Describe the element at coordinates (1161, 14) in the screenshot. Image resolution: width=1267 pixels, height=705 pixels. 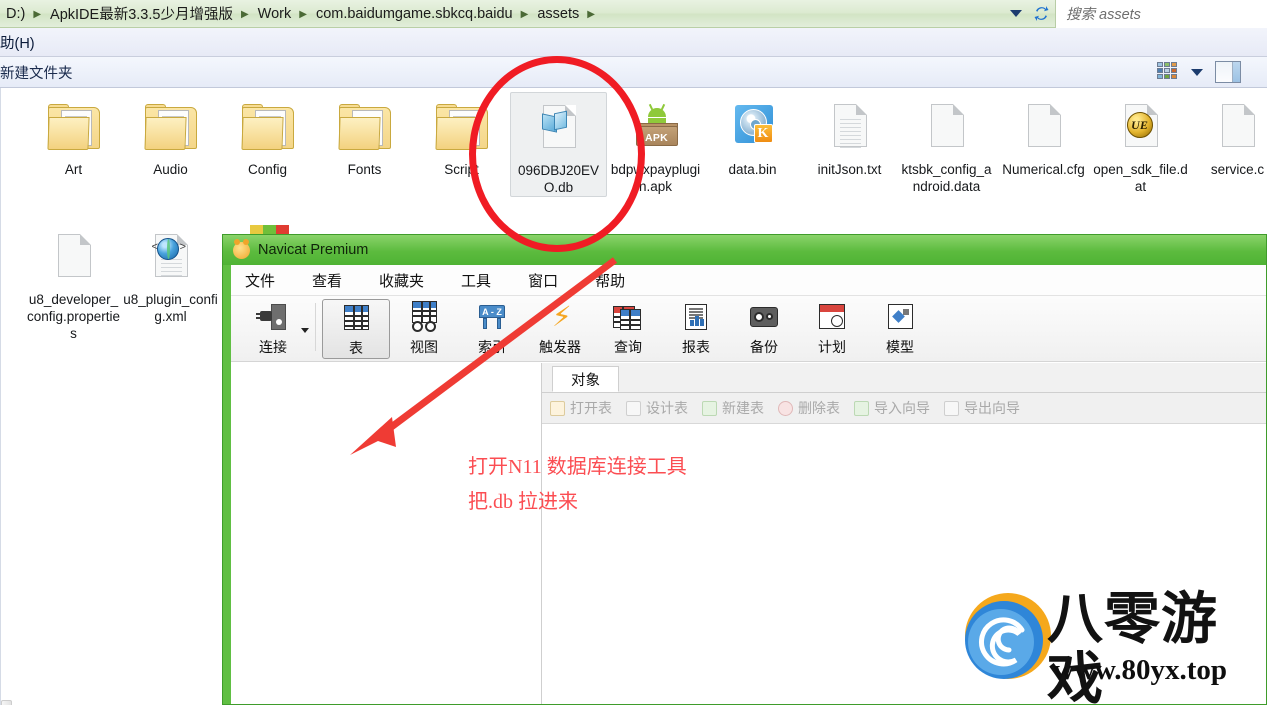
I see `search-input: 搜索 assets` at that location.